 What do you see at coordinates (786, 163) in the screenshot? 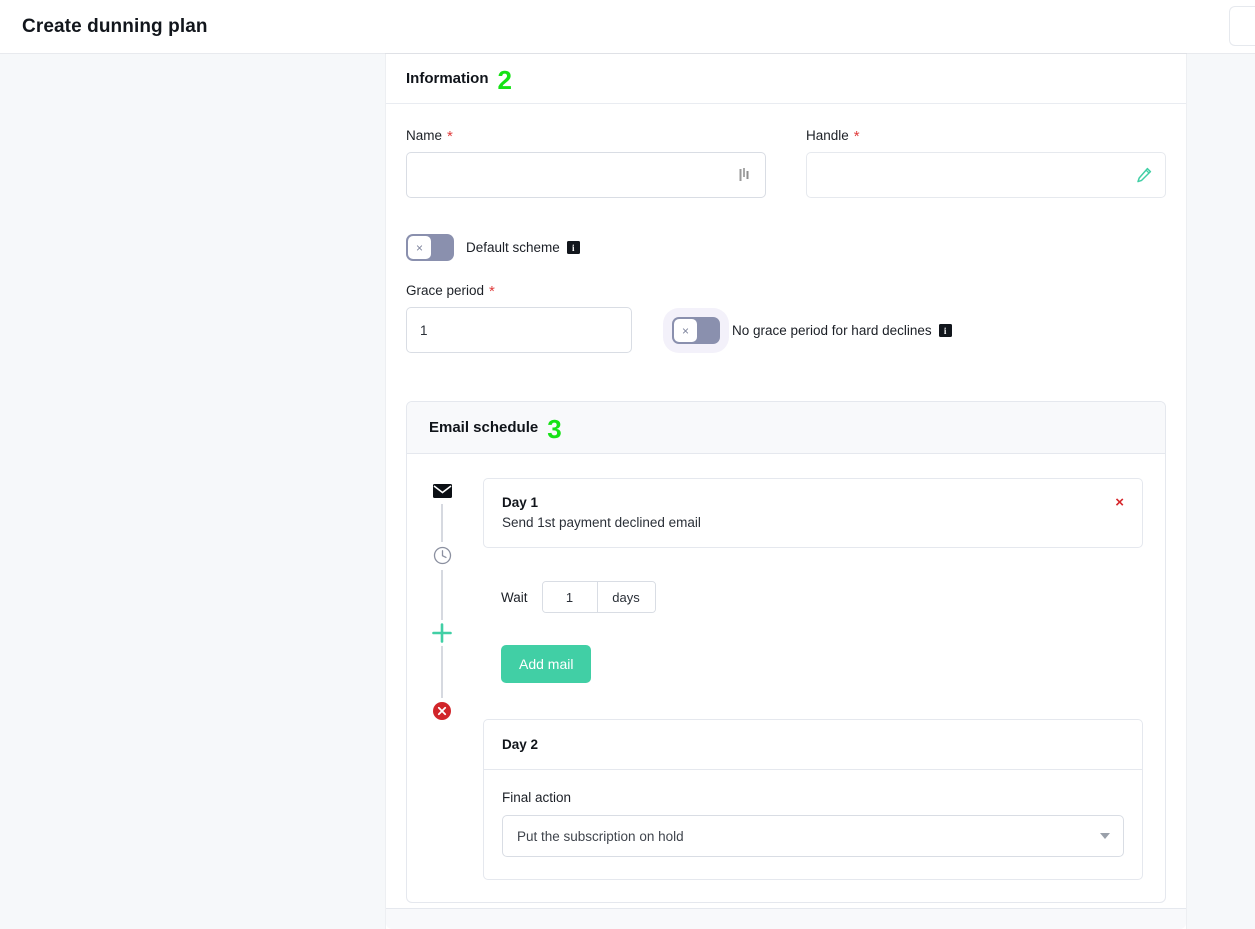
I see `name-handle-row: Name * Handle *` at bounding box center [786, 163].